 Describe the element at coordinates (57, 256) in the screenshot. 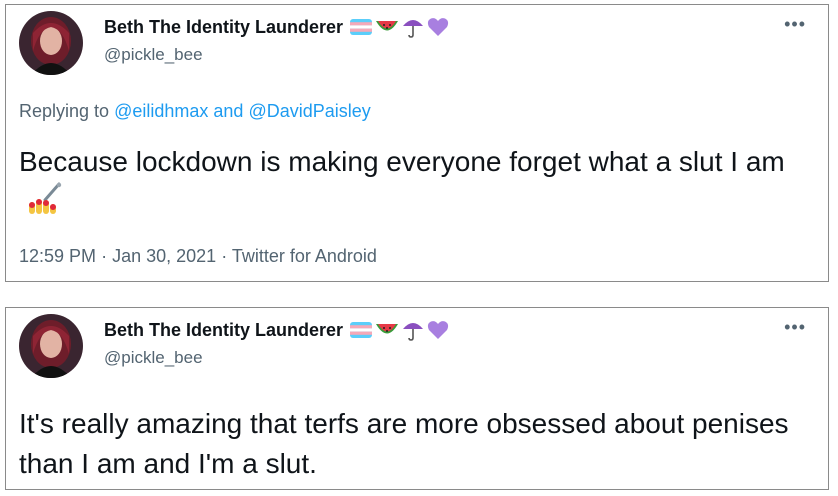

I see `tweet-time: 12:59 PM` at that location.